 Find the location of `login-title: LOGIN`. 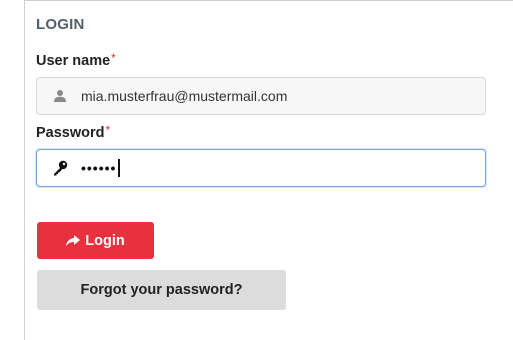

login-title: LOGIN is located at coordinates (60, 24).